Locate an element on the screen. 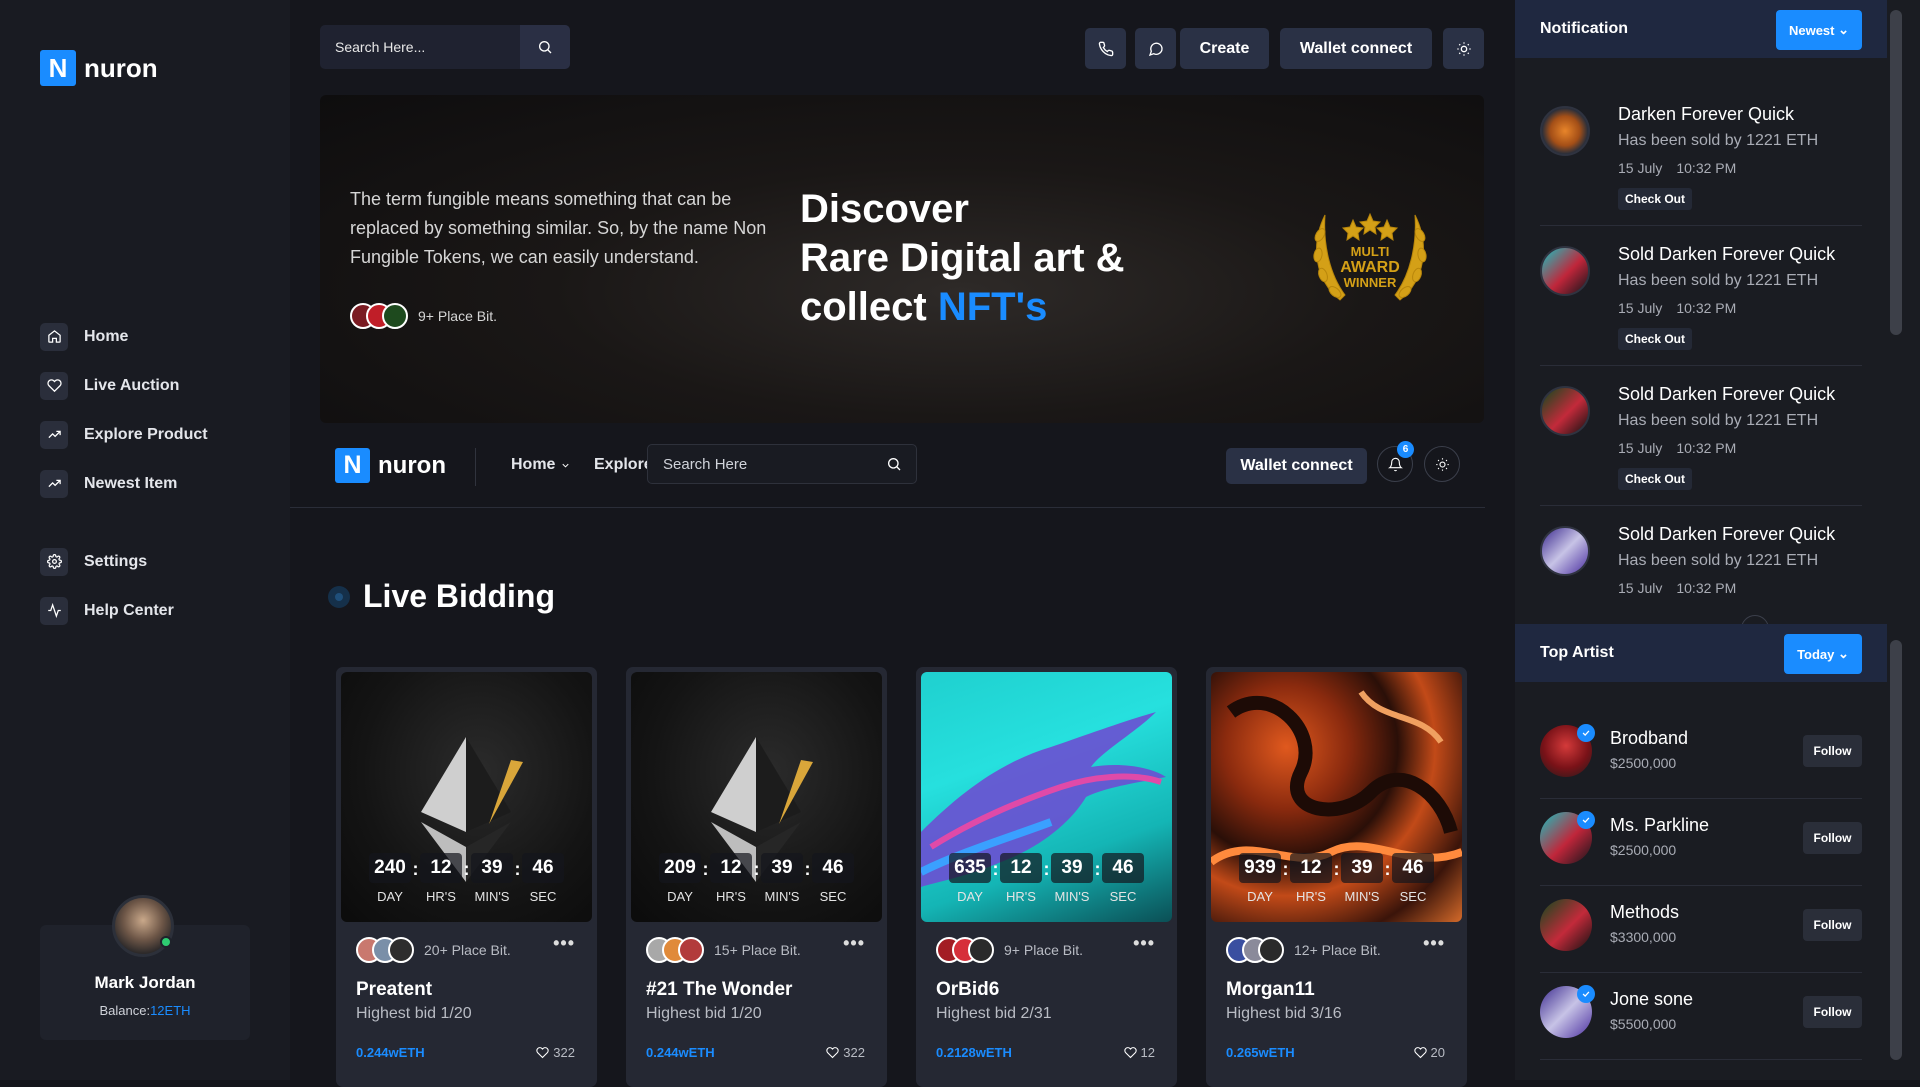 Image resolution: width=1920 pixels, height=1087 pixels. notification-title: Notification is located at coordinates (1584, 28).